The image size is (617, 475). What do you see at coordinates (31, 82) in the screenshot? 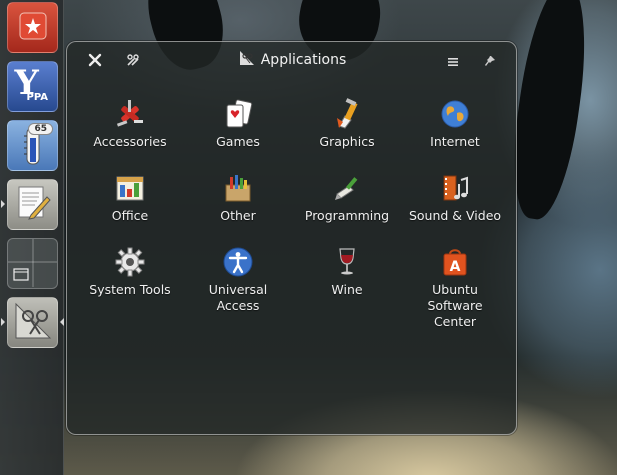
I see `yppa-icon: Y PPA` at bounding box center [31, 82].